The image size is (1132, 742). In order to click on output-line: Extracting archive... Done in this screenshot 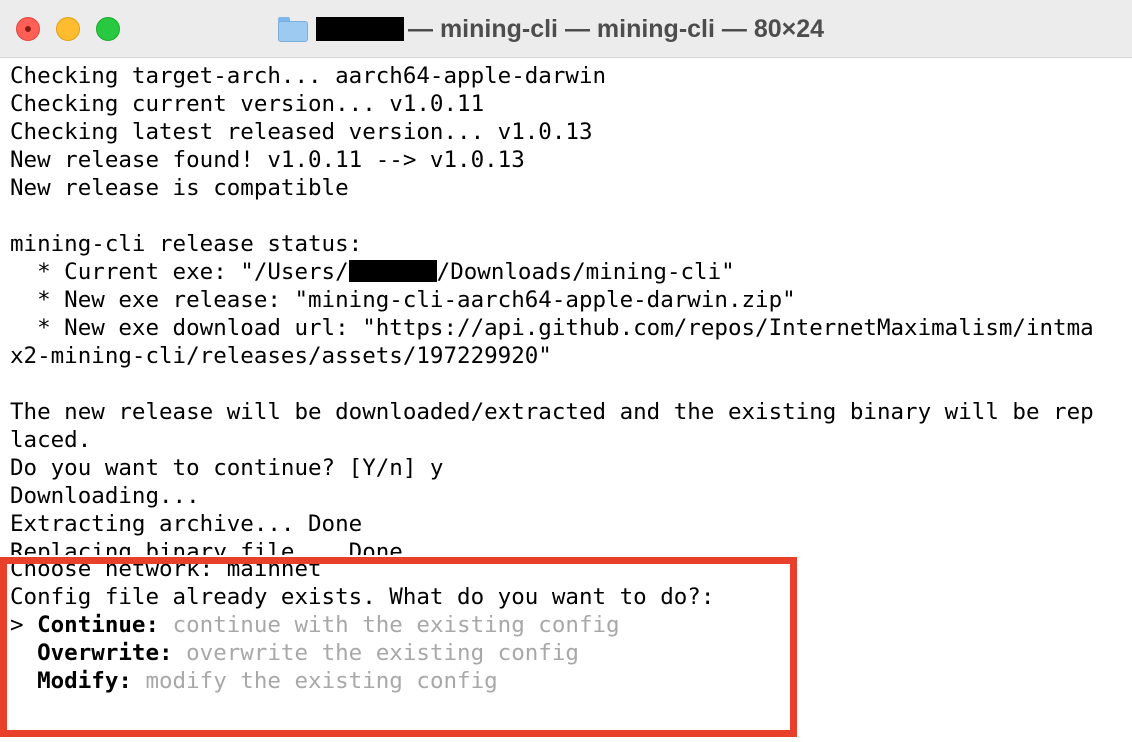, I will do `click(186, 524)`.